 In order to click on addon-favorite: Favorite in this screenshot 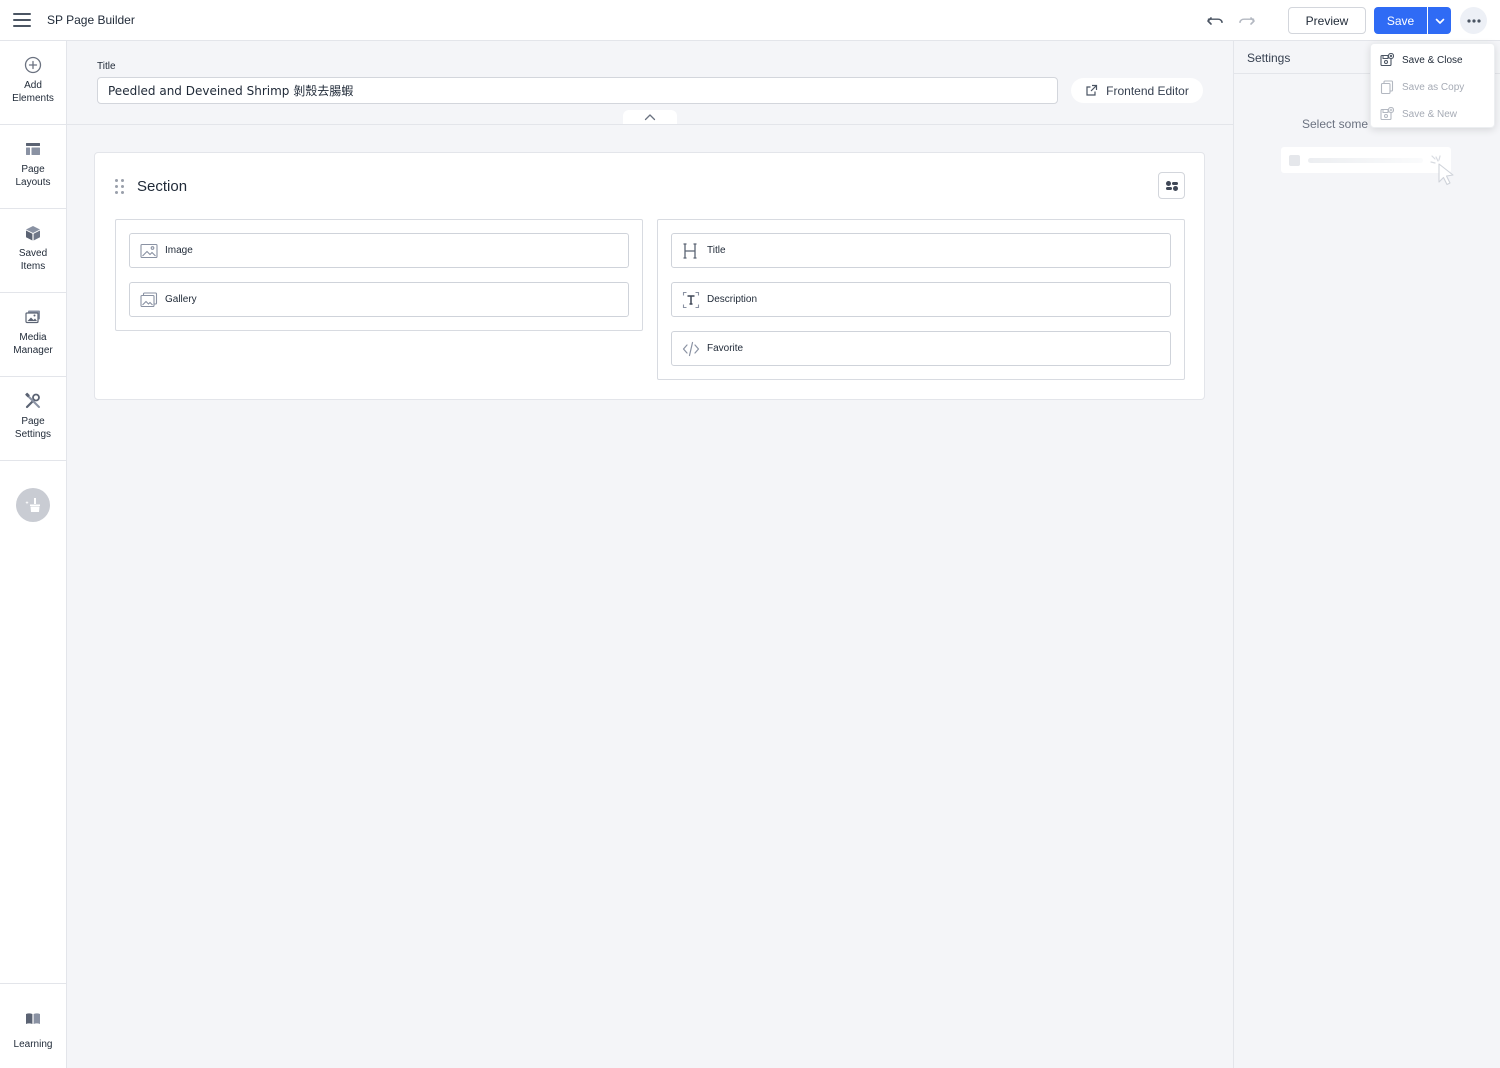, I will do `click(921, 348)`.